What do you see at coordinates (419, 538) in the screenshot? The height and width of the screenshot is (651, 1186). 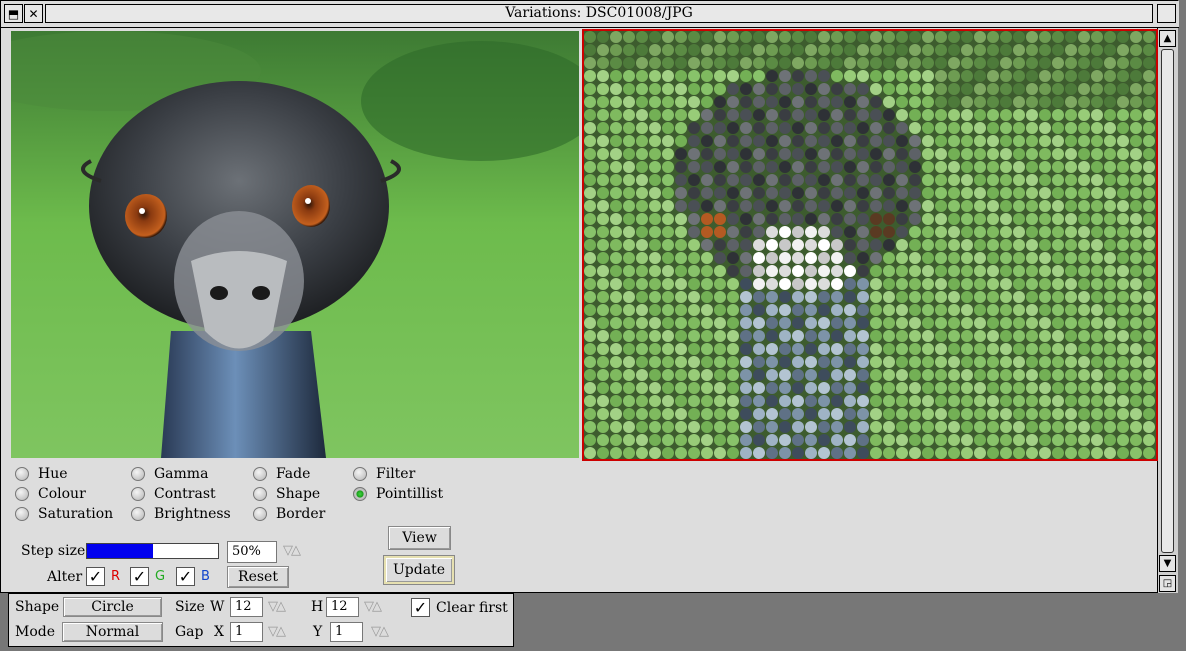 I see `view-button: View` at bounding box center [419, 538].